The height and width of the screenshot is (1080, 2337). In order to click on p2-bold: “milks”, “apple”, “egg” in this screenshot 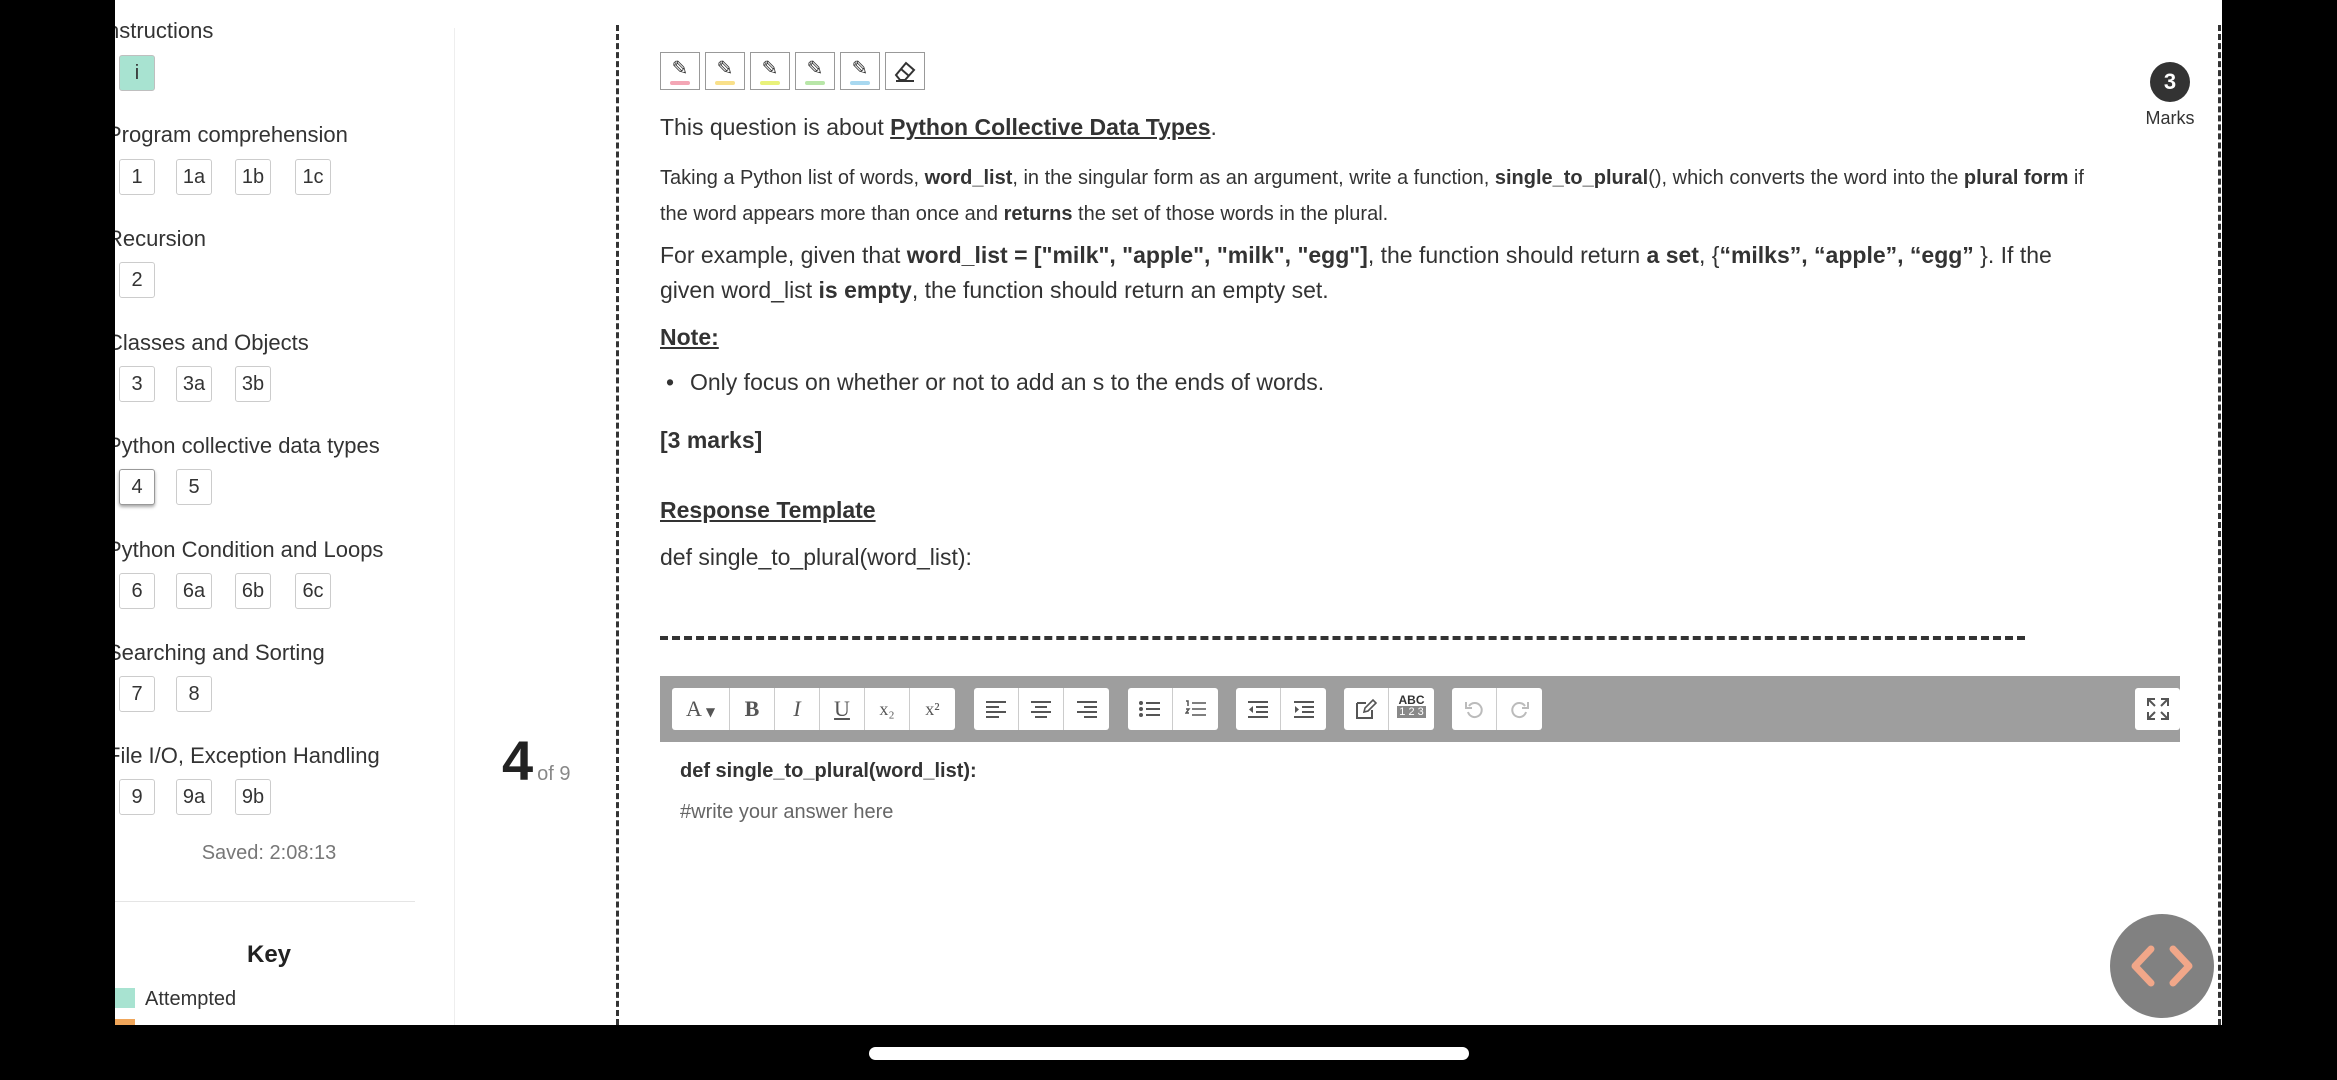, I will do `click(1846, 255)`.